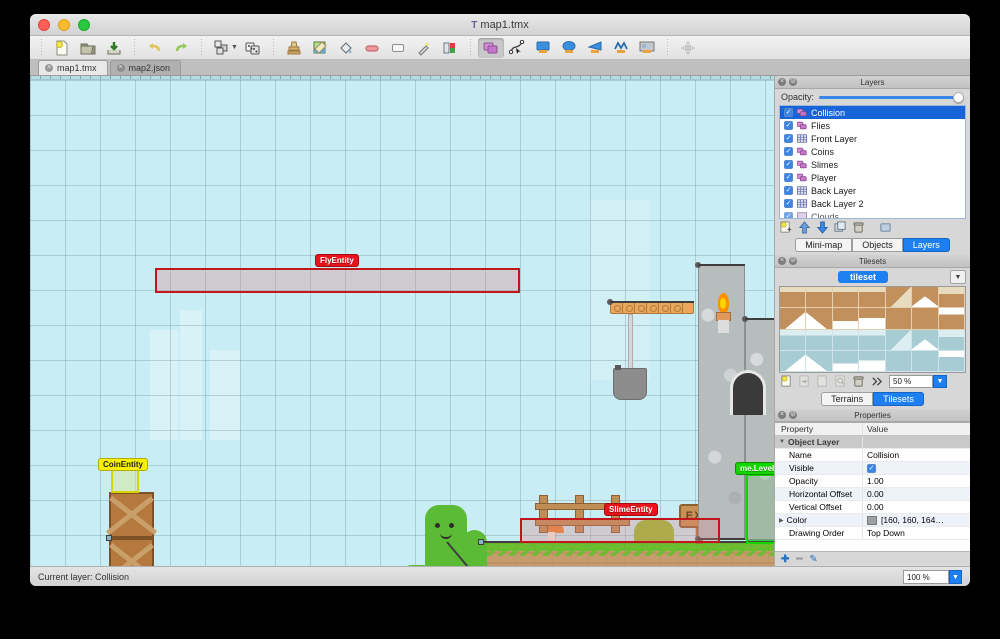 Image resolution: width=1000 pixels, height=639 pixels. I want to click on property-row-visible: Visible ✓, so click(872, 468).